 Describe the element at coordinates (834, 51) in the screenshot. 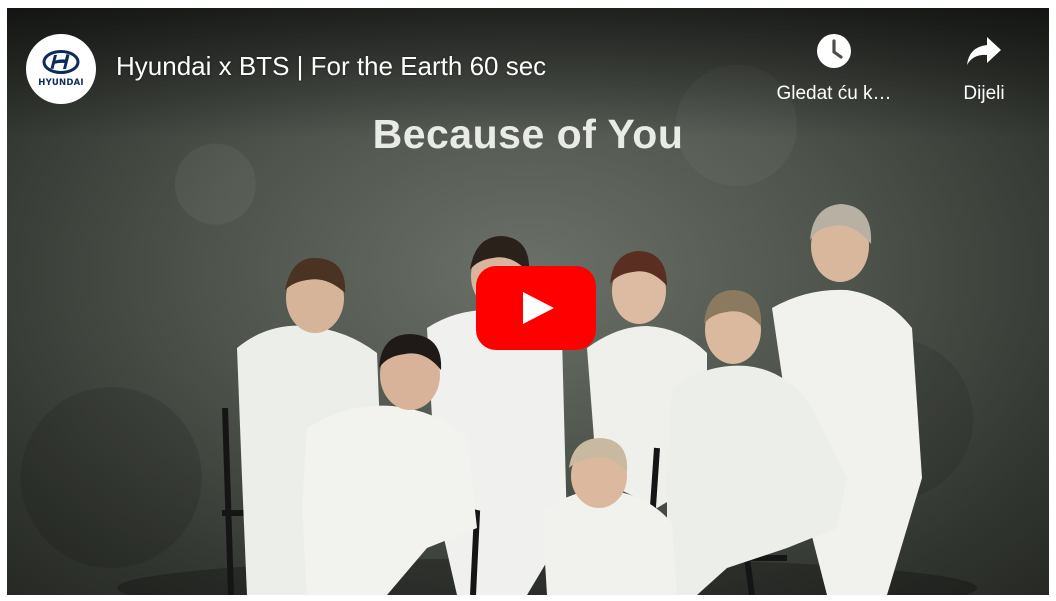

I see `clock-icon` at that location.